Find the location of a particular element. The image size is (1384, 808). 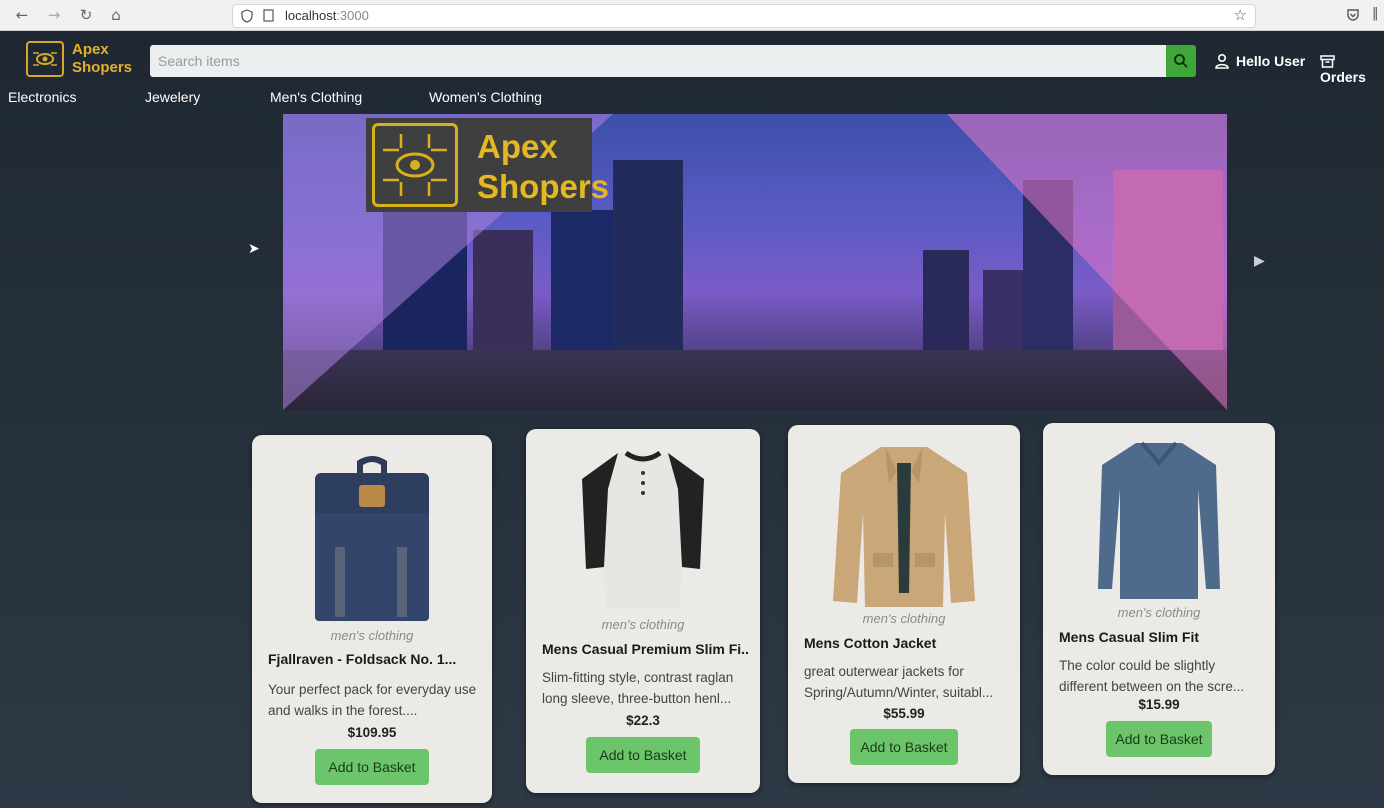

url-host: localhost is located at coordinates (311, 15).